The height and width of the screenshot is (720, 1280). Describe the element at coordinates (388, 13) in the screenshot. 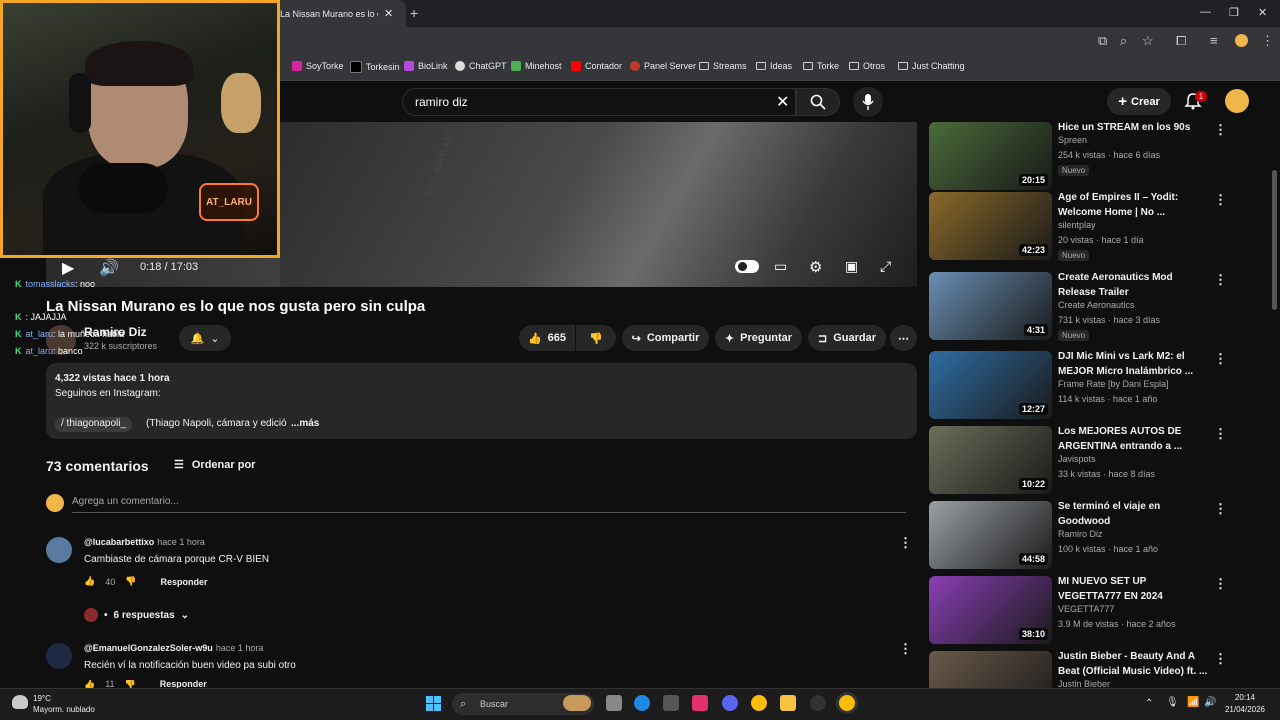

I see `close-tab-icon: ✕` at that location.